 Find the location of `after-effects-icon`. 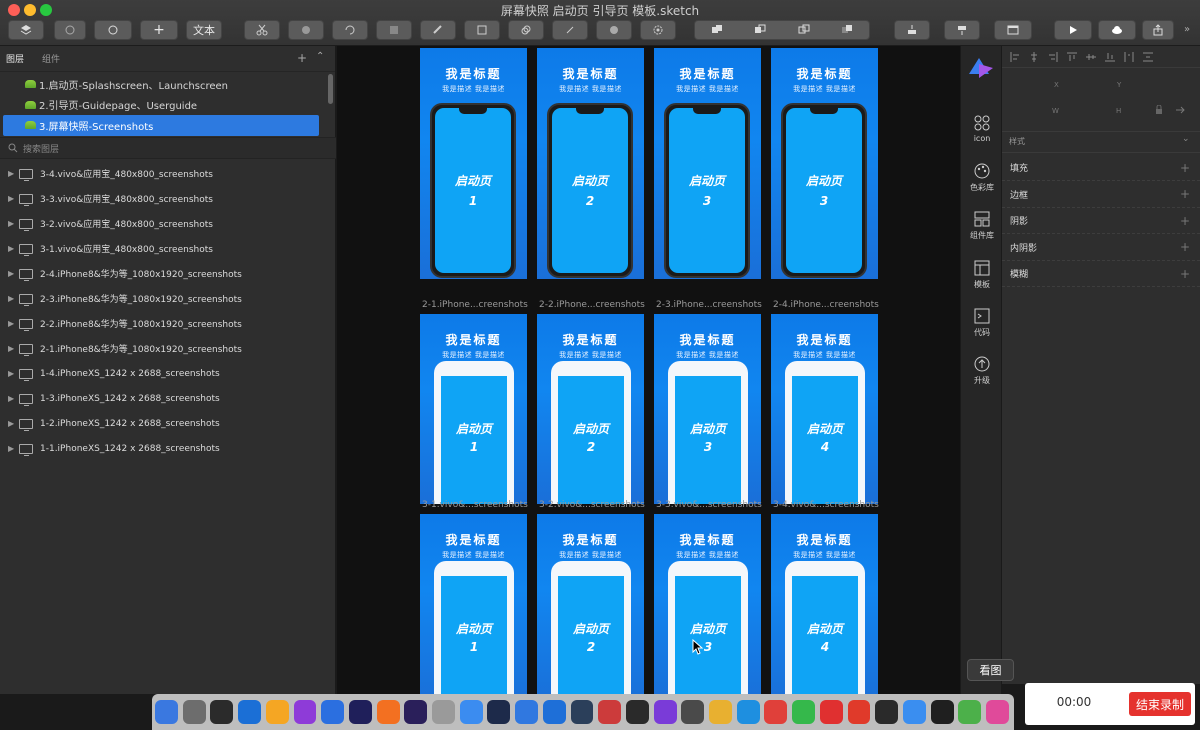

after-effects-icon is located at coordinates (416, 712).